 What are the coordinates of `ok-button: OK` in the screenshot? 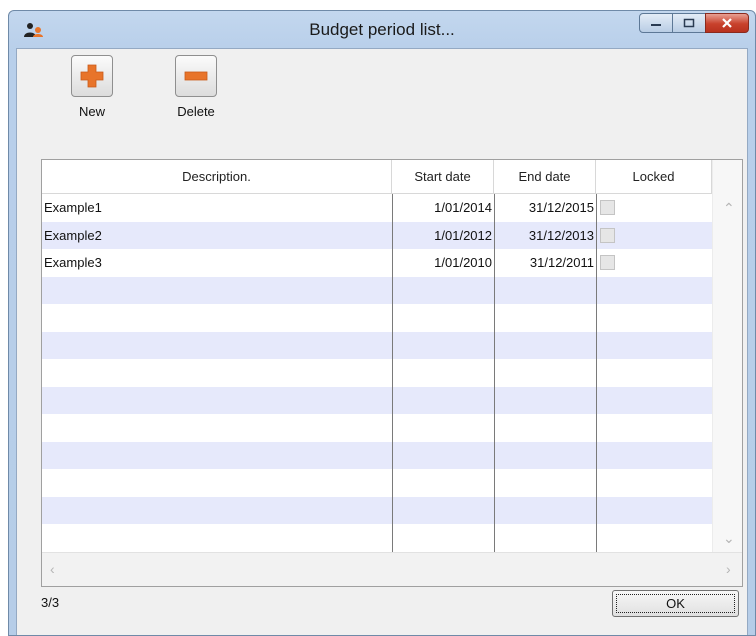 It's located at (675, 603).